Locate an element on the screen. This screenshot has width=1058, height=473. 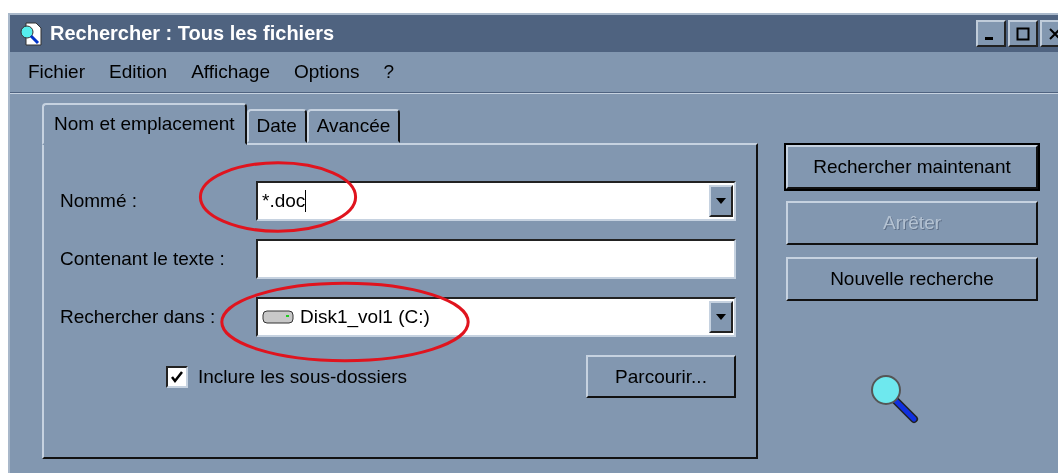
checkbox is located at coordinates (177, 376).